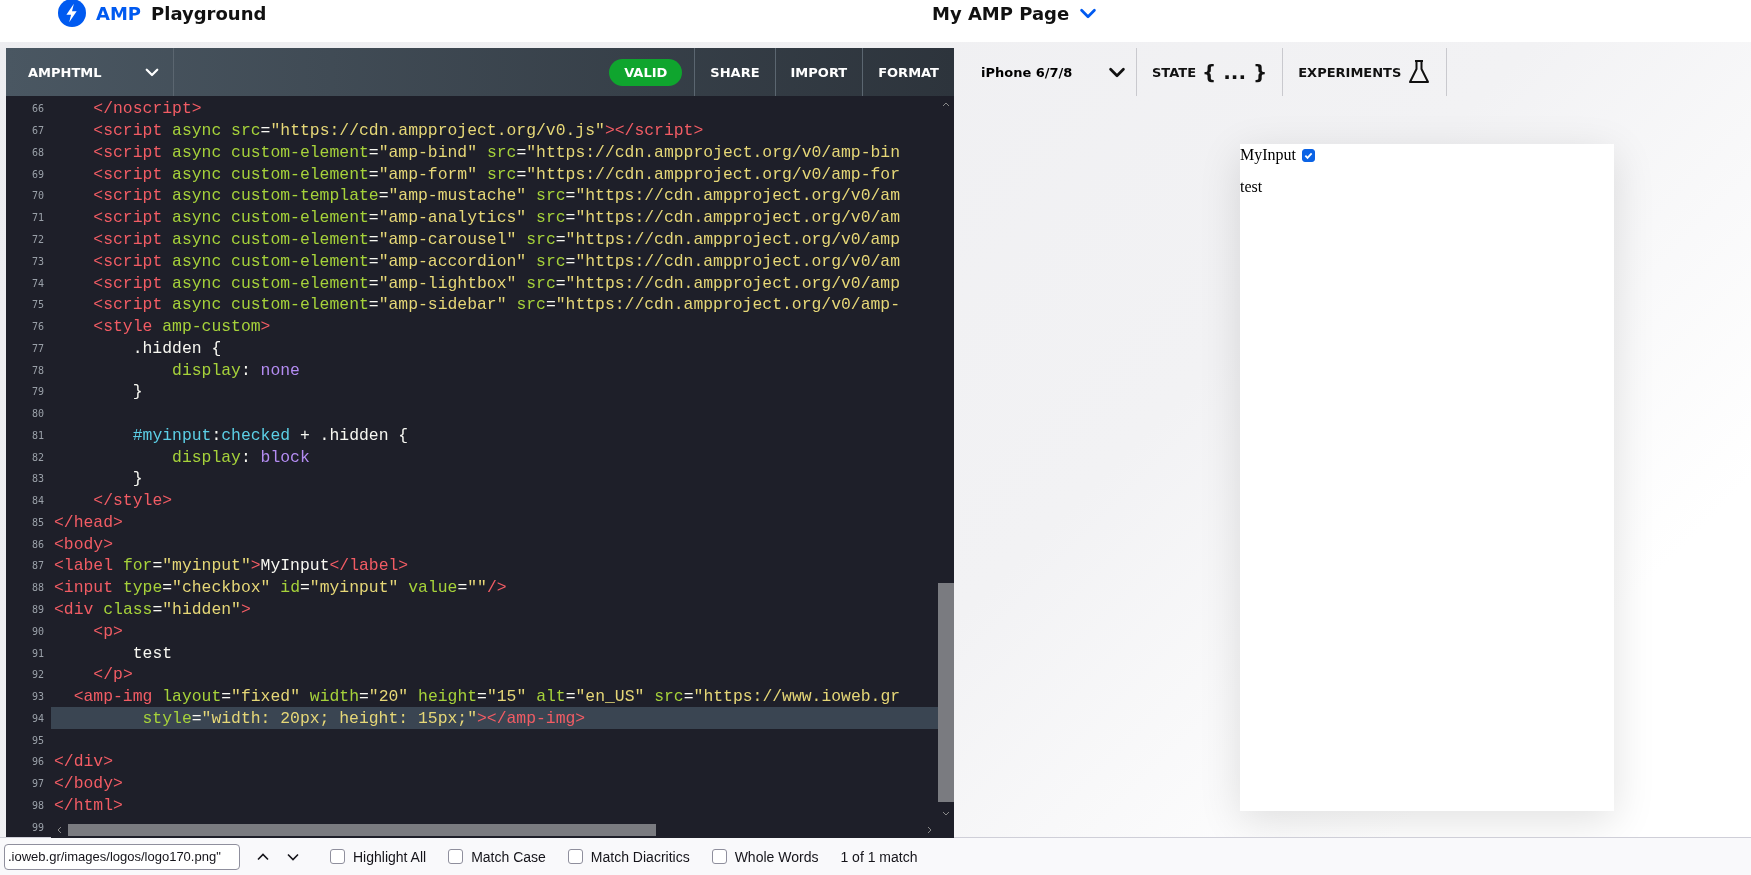 The image size is (1751, 875). Describe the element at coordinates (734, 72) in the screenshot. I see `toolbar-button: SHARE` at that location.